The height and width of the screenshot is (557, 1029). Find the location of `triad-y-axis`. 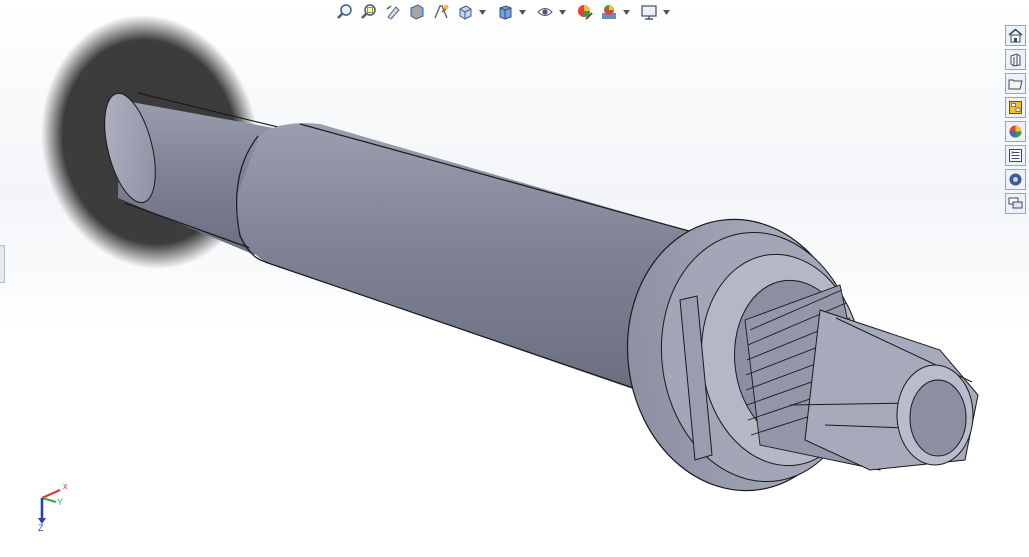

triad-y-axis is located at coordinates (49, 500).